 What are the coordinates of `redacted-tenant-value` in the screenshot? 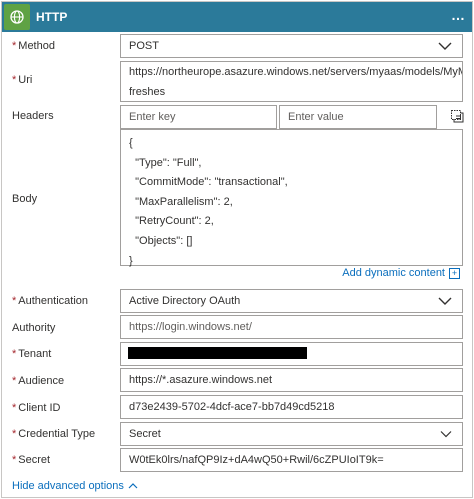 It's located at (217, 353).